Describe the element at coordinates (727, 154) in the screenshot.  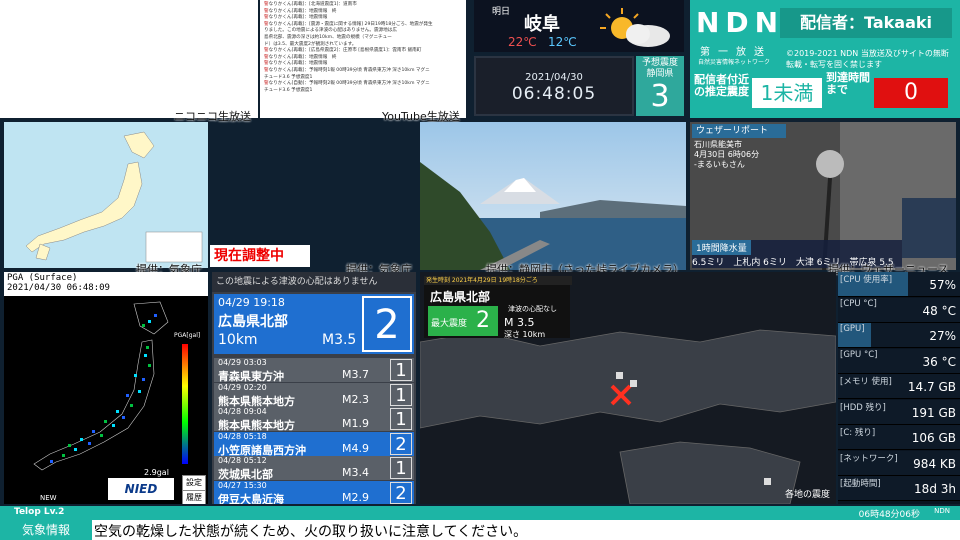
I see `weather-report-location: 石川県能美市 4月30日 6時06分 -まるいもさん` at that location.